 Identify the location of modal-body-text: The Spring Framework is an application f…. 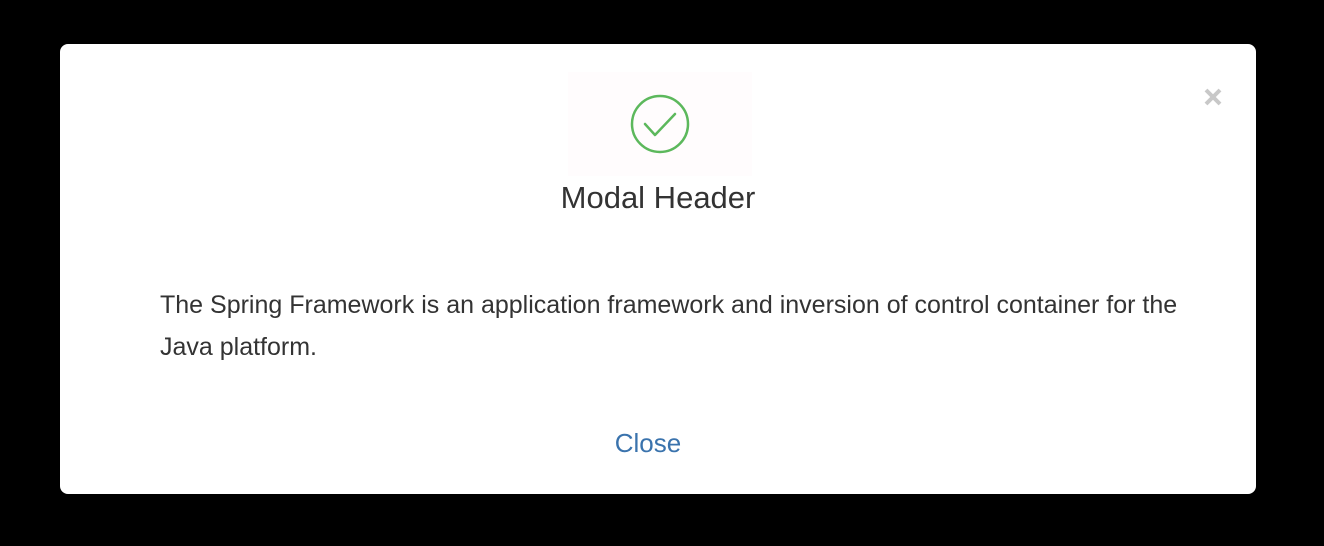
(669, 326).